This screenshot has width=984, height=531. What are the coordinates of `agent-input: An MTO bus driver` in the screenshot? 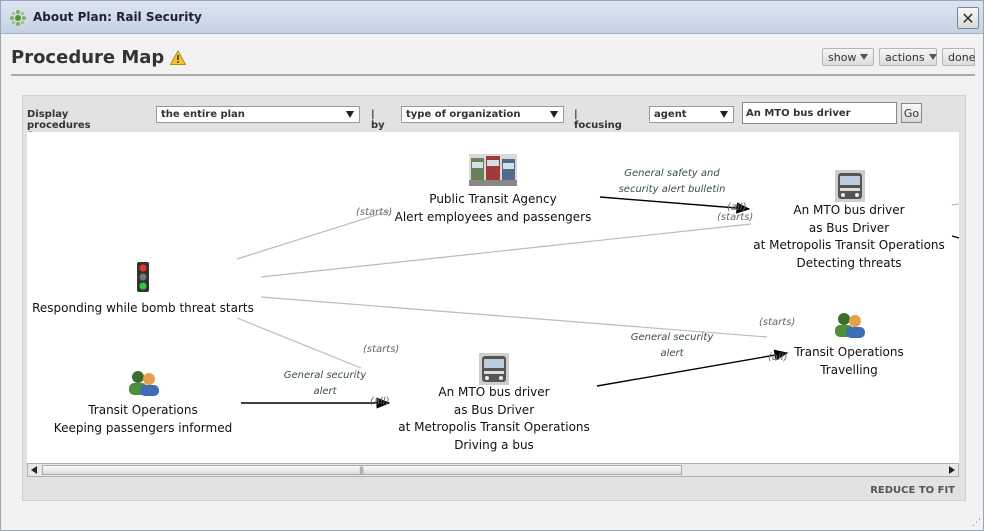 It's located at (819, 113).